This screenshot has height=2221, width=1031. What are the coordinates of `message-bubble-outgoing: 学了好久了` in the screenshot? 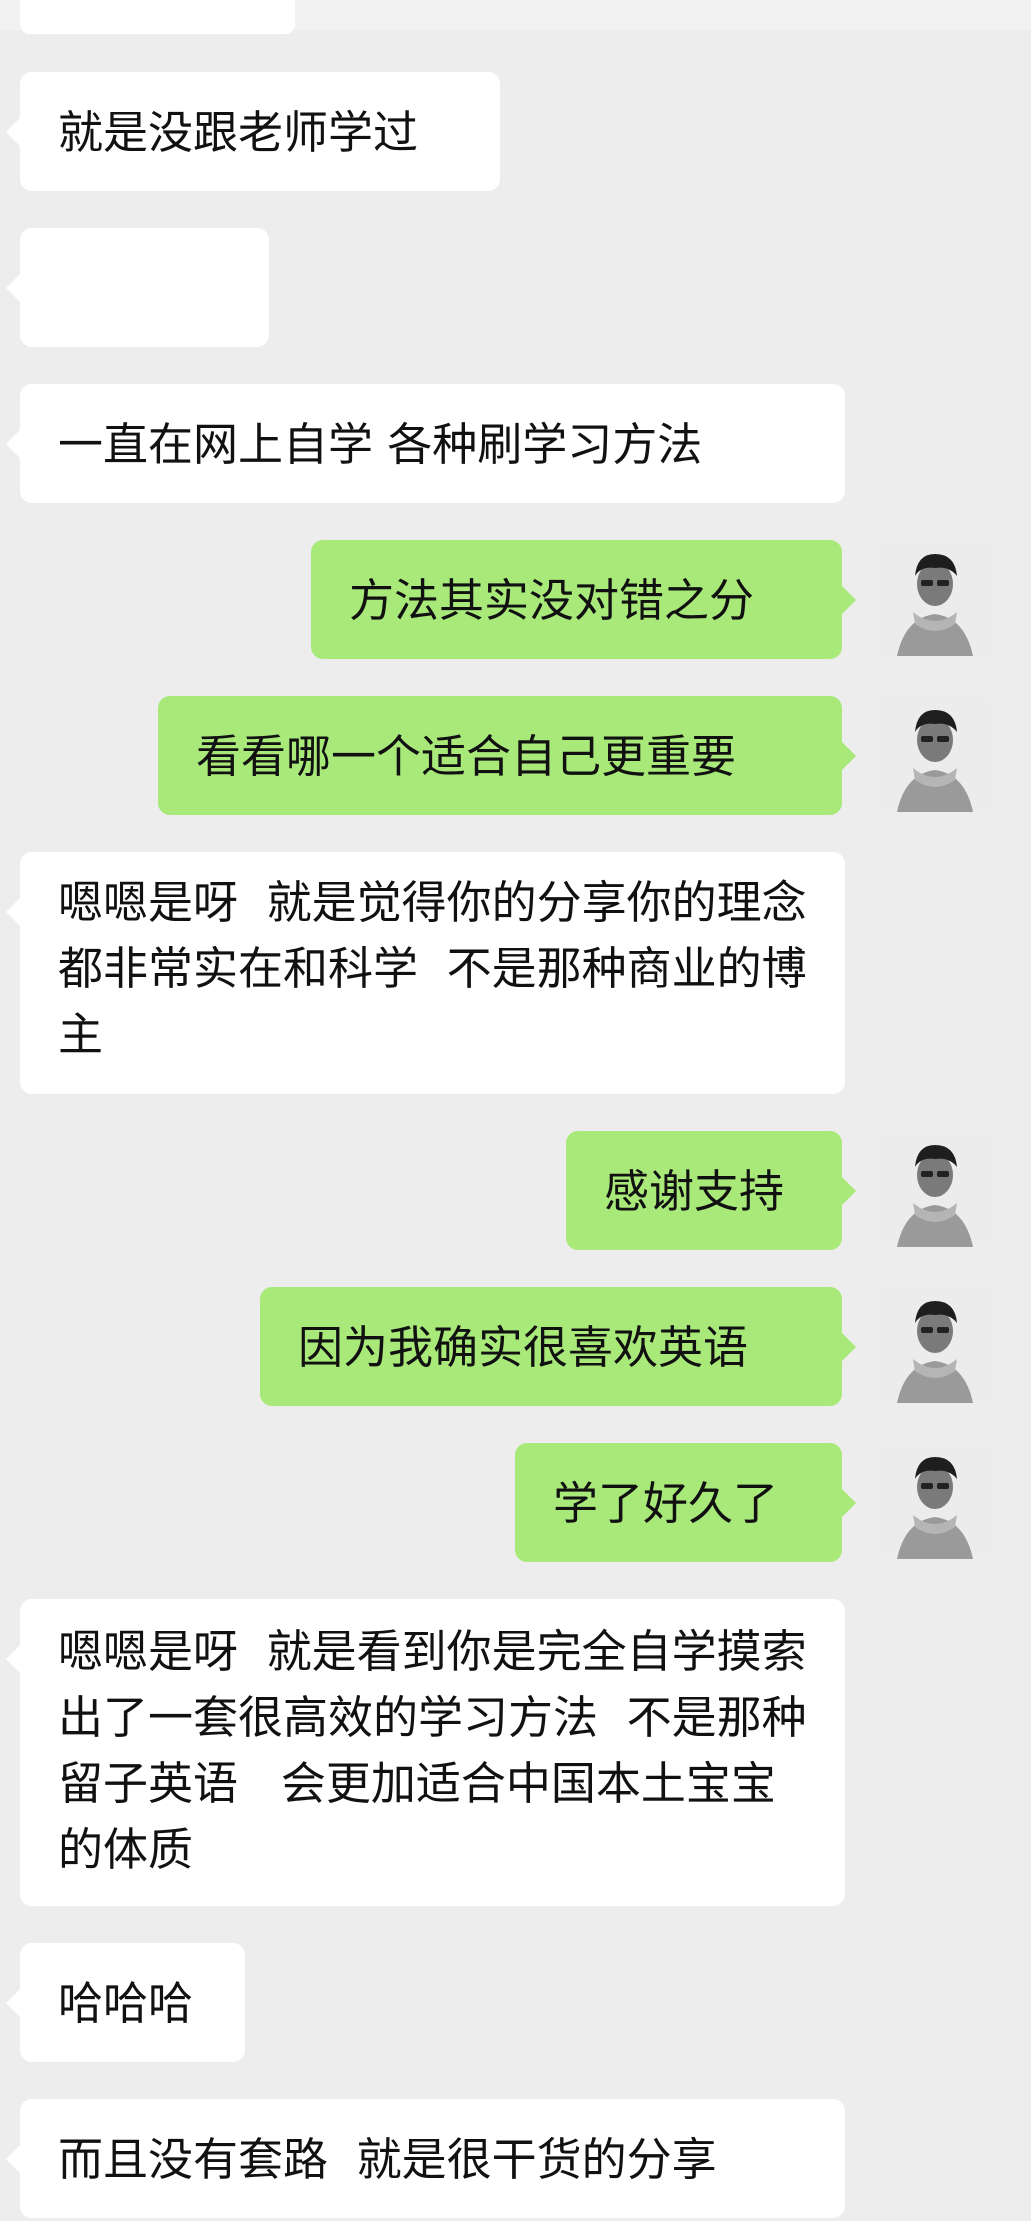 It's located at (685, 1502).